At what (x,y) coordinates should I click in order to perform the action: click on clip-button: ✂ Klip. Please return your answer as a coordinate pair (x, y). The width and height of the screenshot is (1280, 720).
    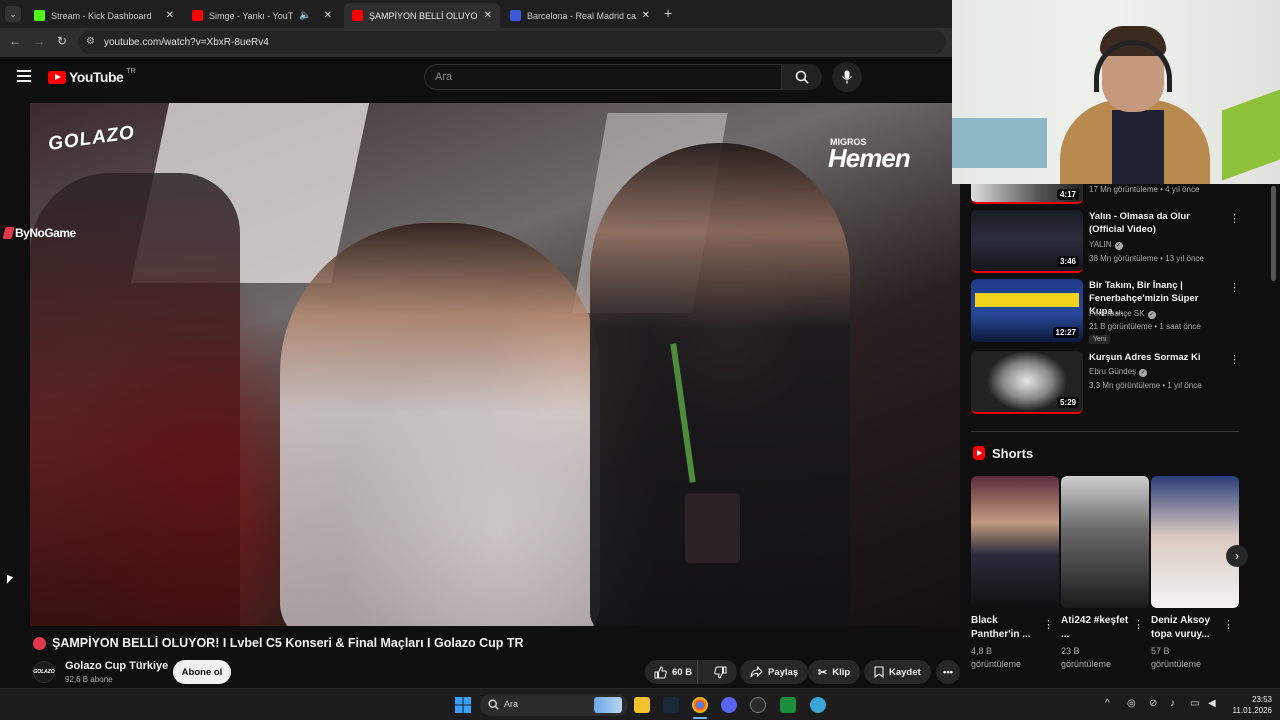
    Looking at the image, I should click on (834, 672).